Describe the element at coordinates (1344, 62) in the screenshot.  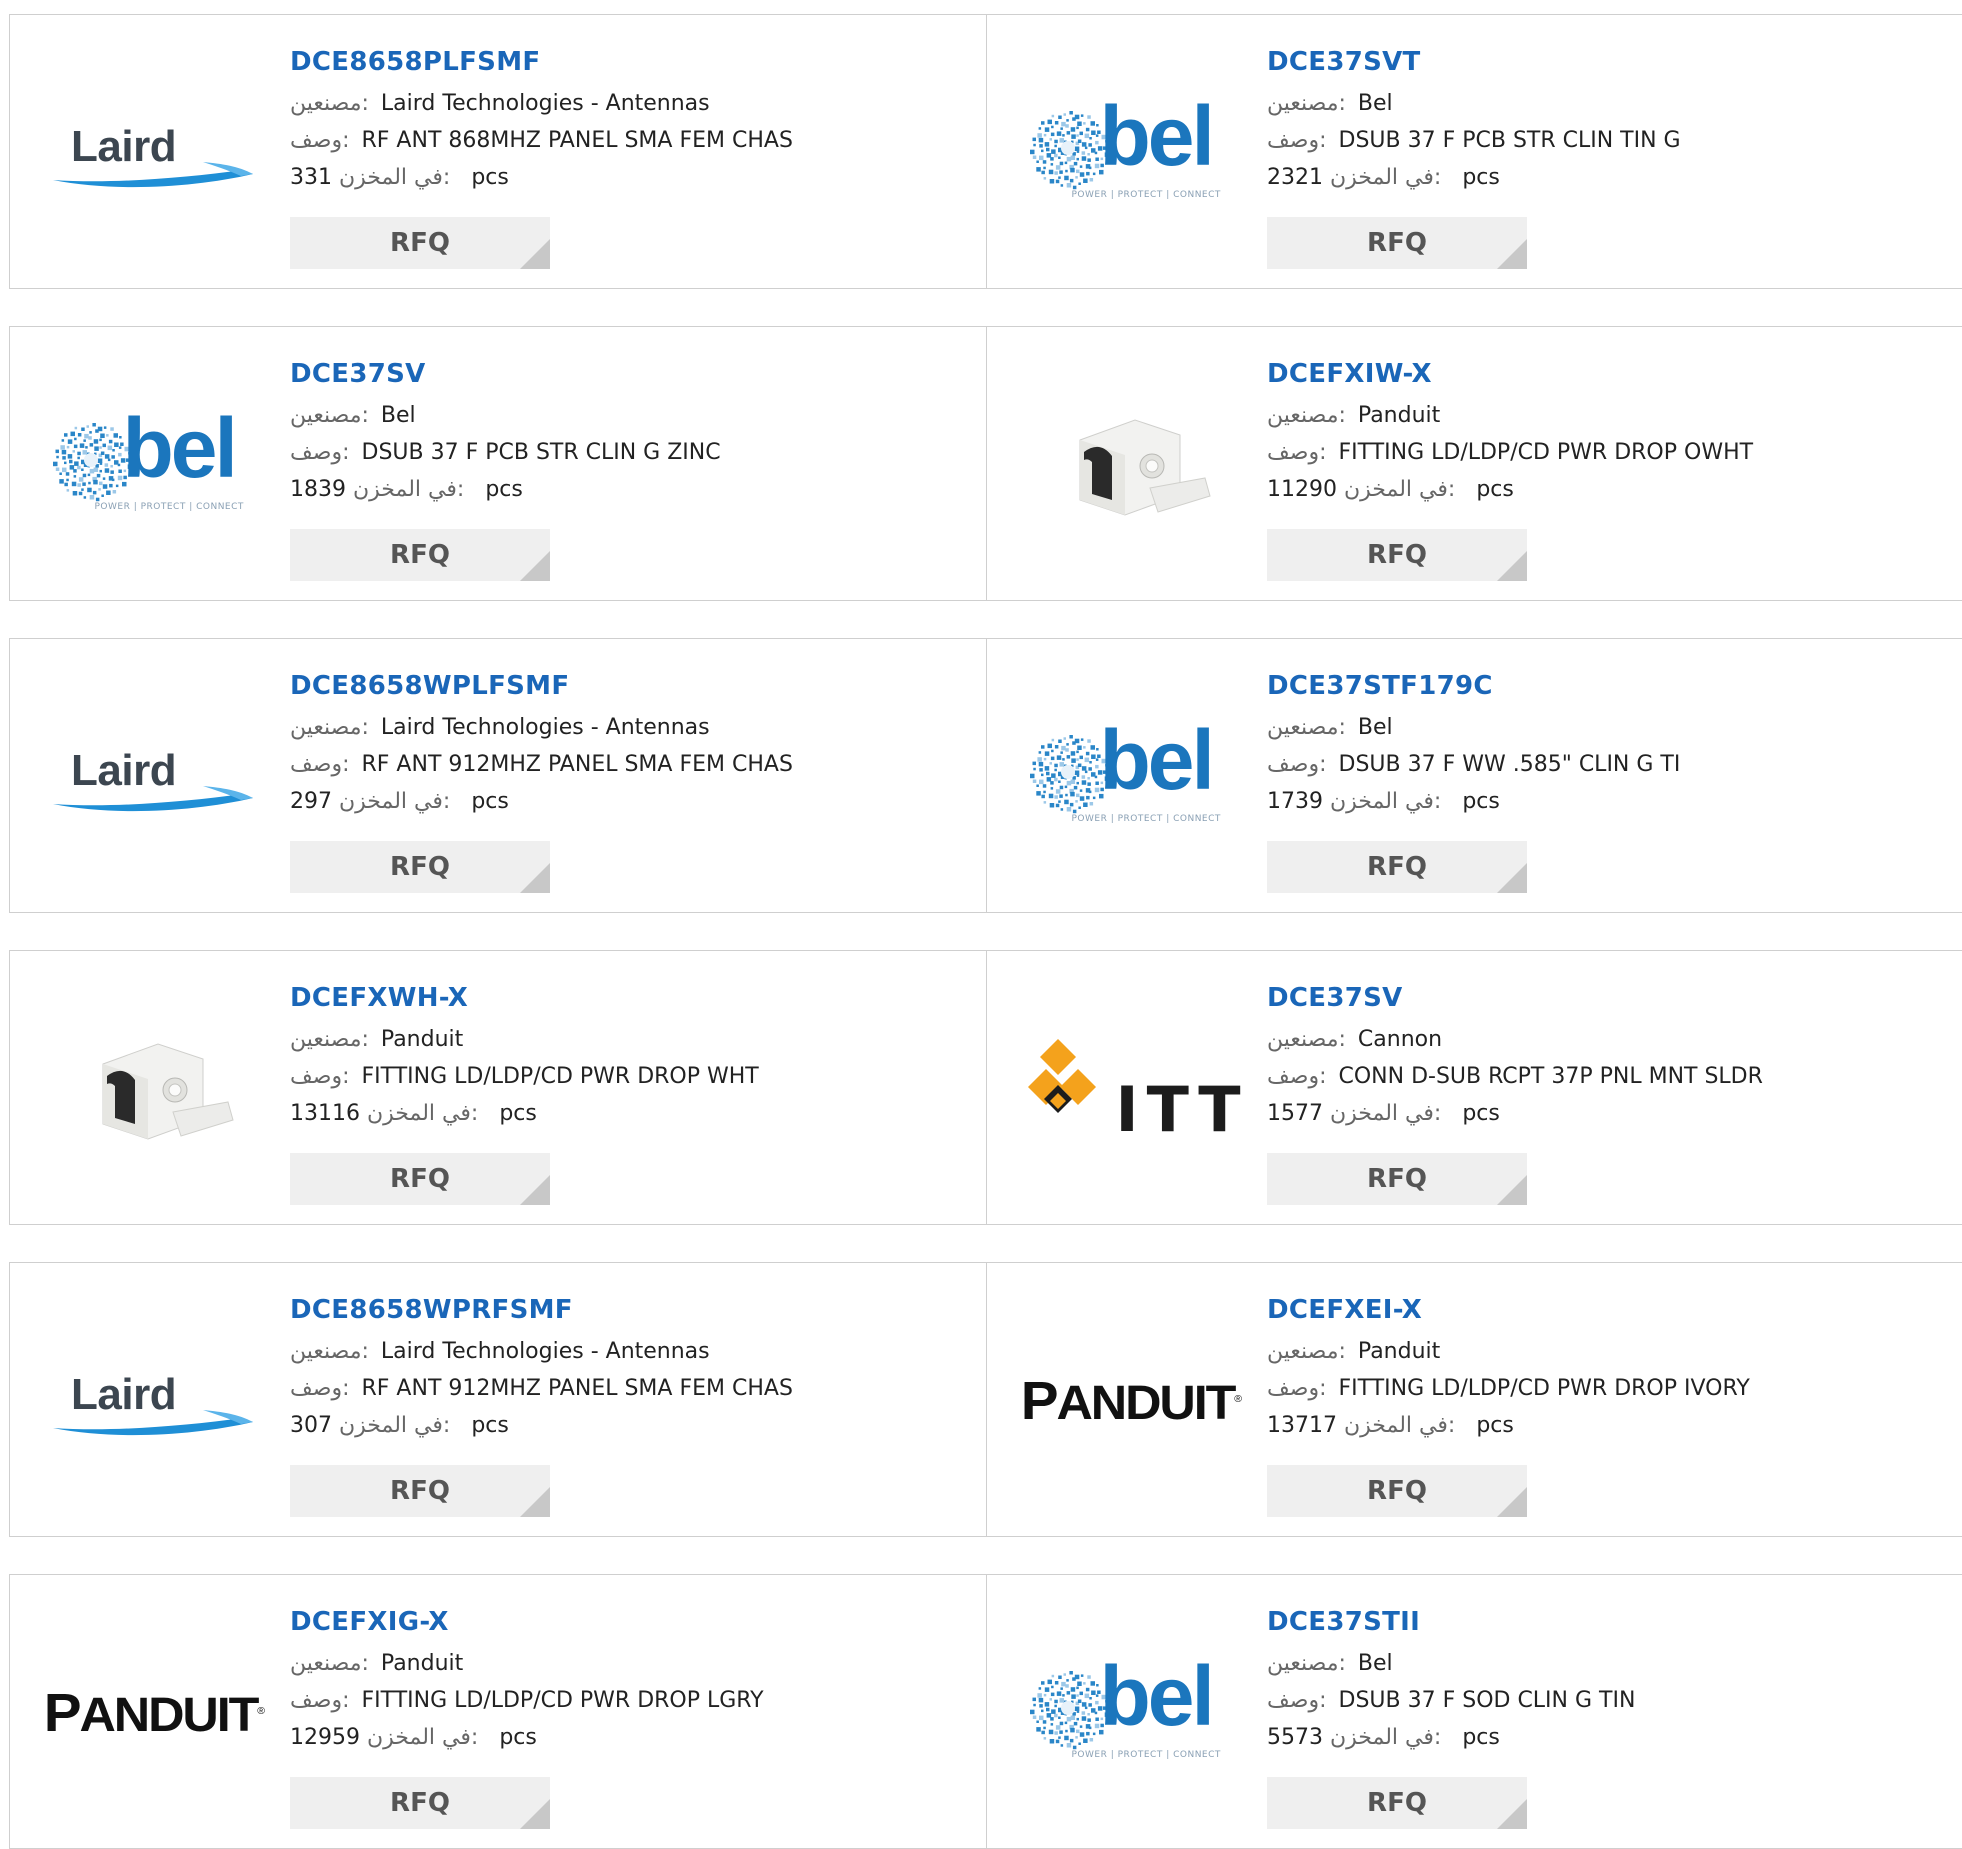
I see `part-number-link: DCE37SVT` at that location.